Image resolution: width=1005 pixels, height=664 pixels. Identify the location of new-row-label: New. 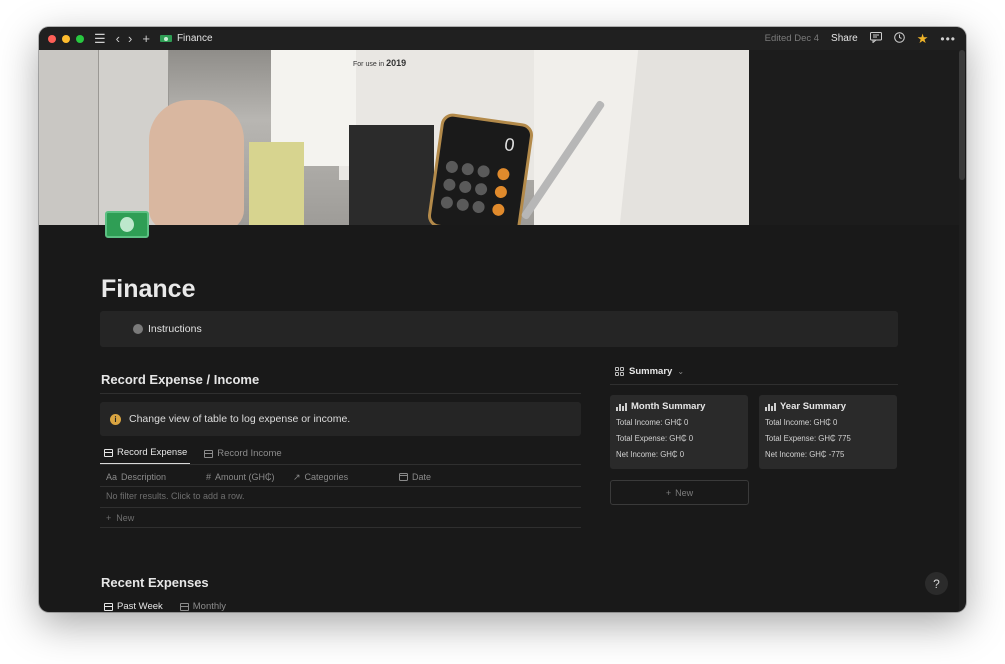
(125, 518).